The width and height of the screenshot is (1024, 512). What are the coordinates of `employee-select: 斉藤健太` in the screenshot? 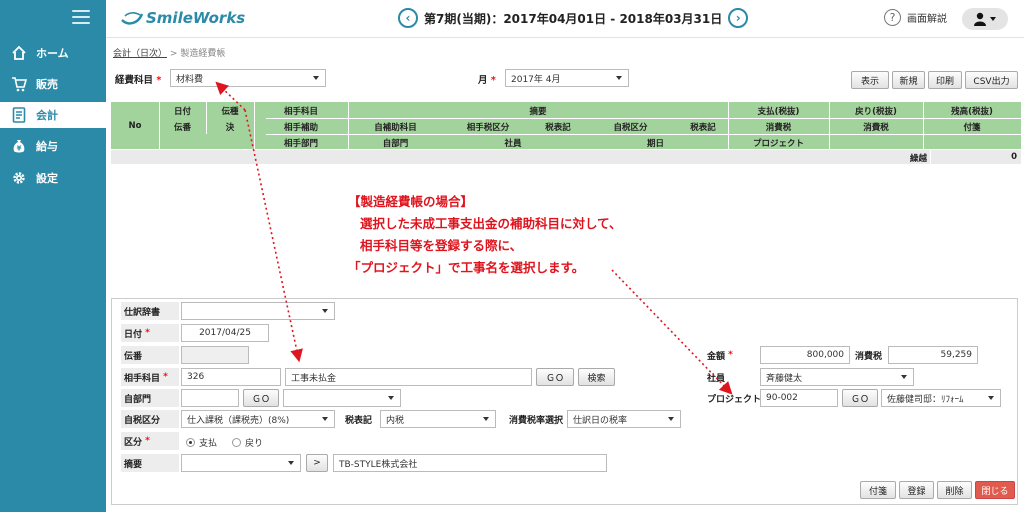 It's located at (837, 377).